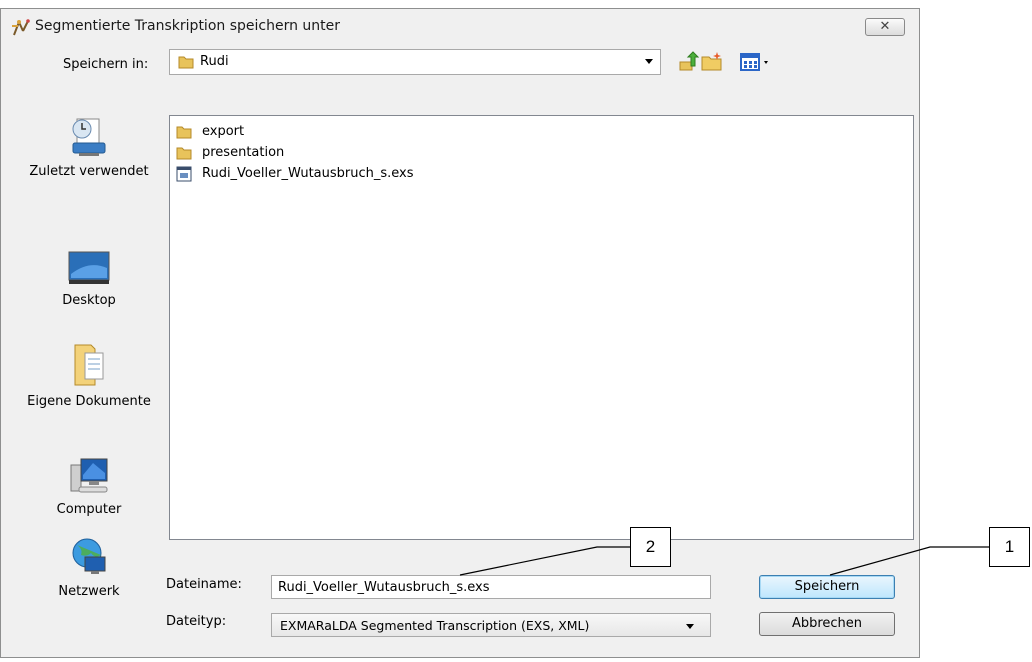 The image size is (1032, 662). Describe the element at coordinates (1009, 547) in the screenshot. I see `callout-1: 1` at that location.